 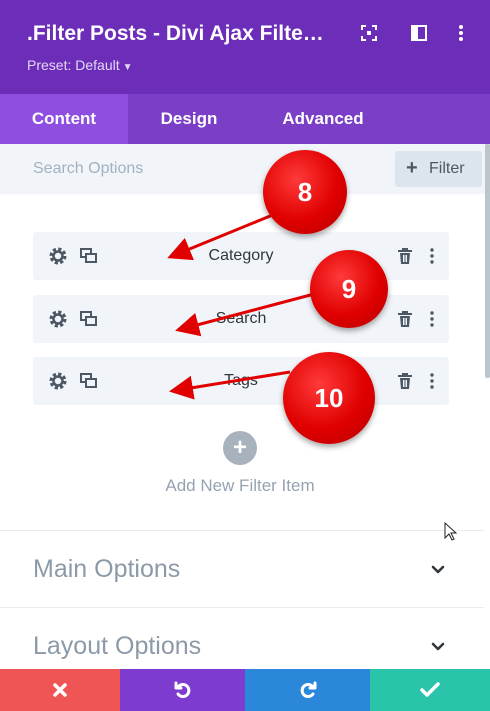 I want to click on filter-button: + Filter, so click(x=438, y=169).